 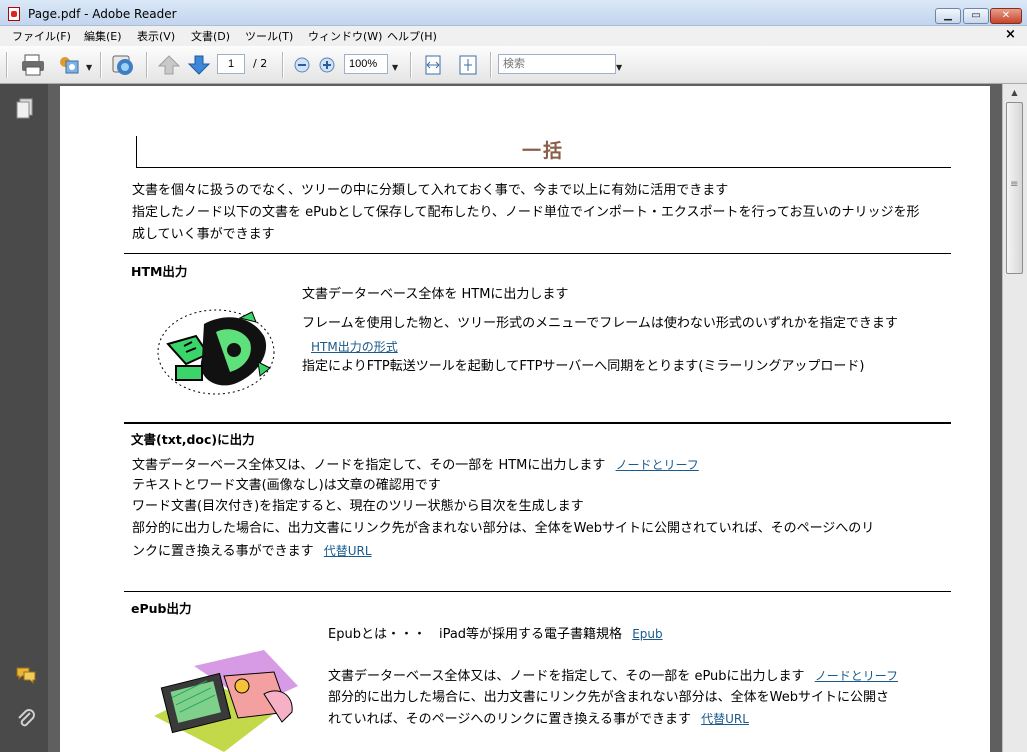 What do you see at coordinates (566, 676) in the screenshot?
I see `epub-line-text: 文書データーベース全体又は、ノードを指定して、その一部を ePubに出力します` at bounding box center [566, 676].